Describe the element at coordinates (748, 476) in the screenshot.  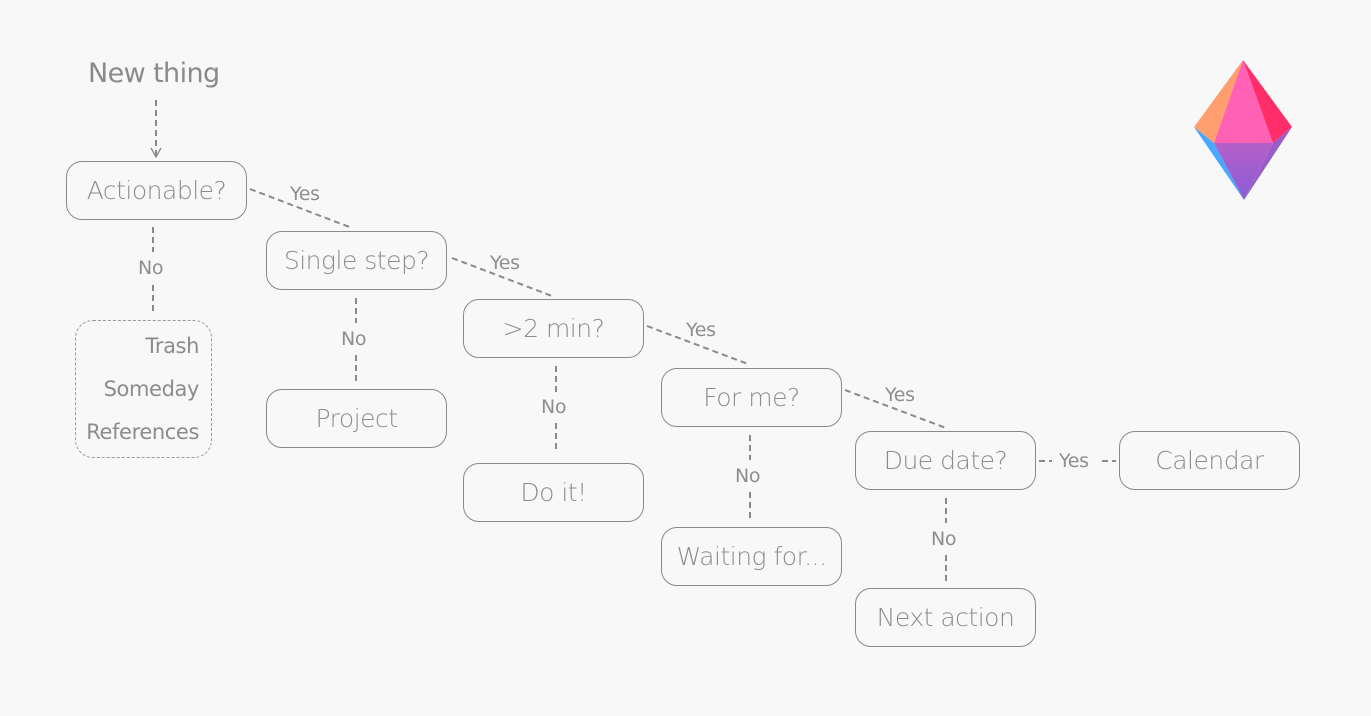
I see `edge-label-forme-no: No` at that location.